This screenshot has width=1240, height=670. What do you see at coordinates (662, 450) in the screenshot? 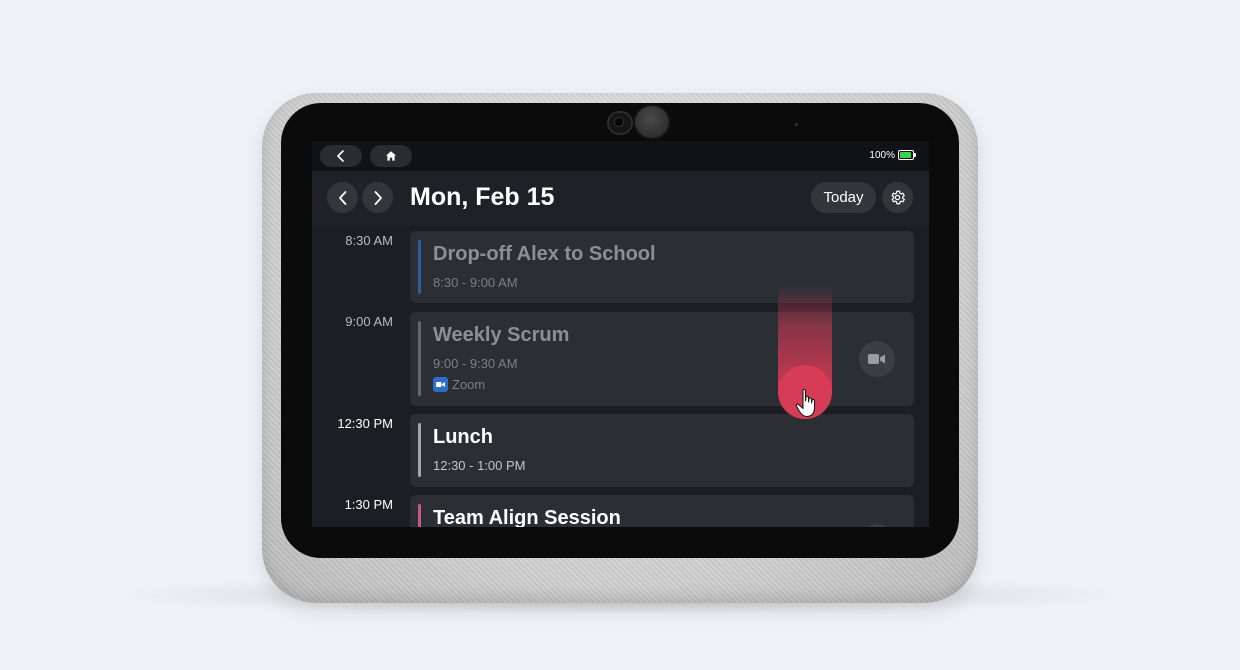
I see `event-card-lunch: Lunch 12:30 - 1:00 PM` at bounding box center [662, 450].